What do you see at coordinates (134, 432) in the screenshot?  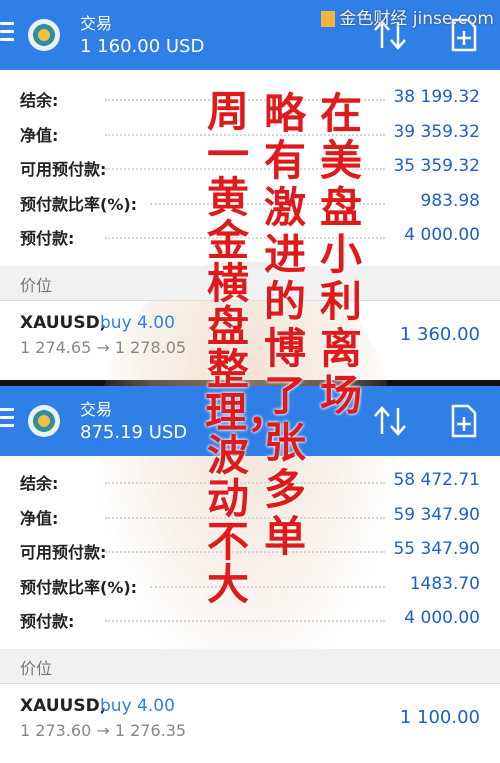 I see `account-balance: 875.19 USD` at bounding box center [134, 432].